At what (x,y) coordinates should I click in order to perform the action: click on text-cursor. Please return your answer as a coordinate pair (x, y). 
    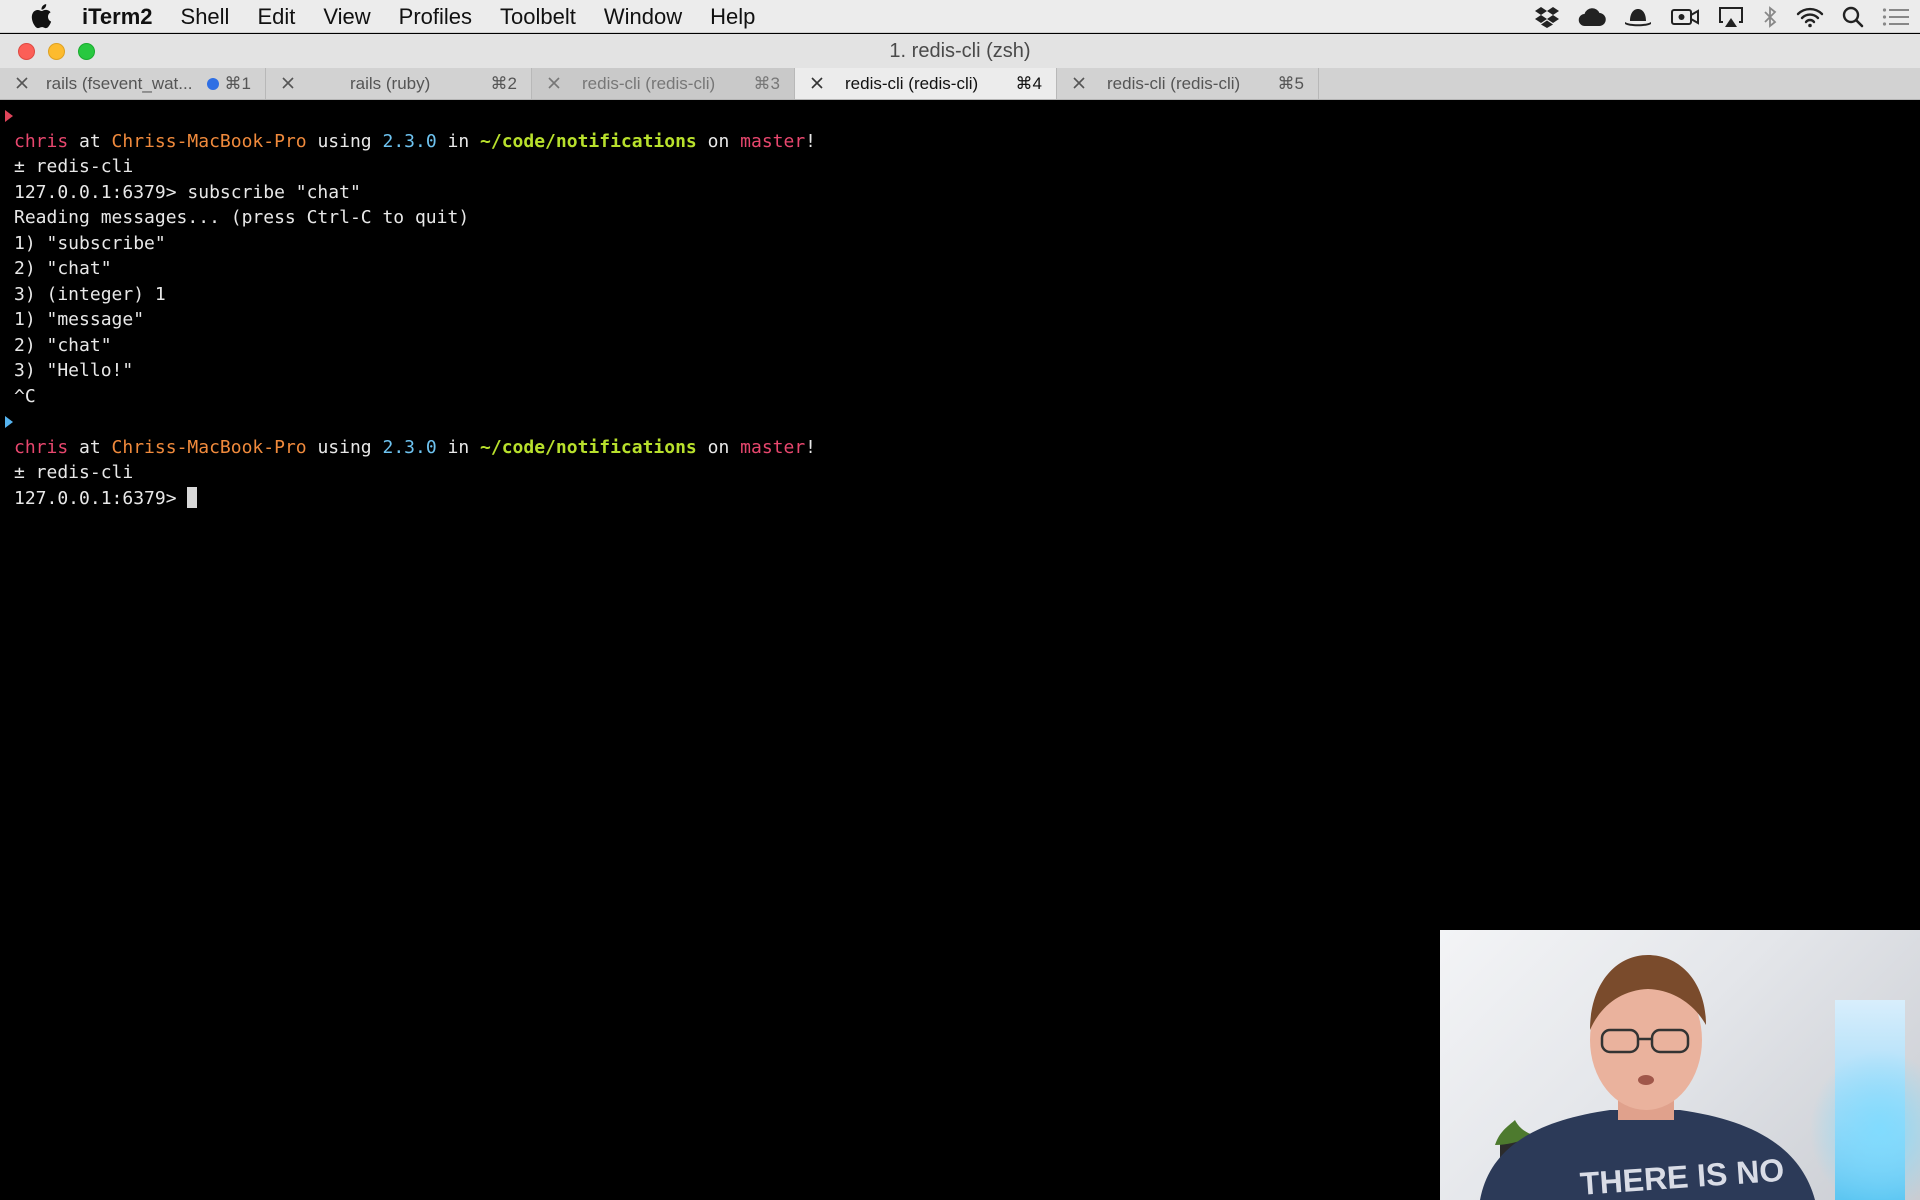
    Looking at the image, I should click on (192, 497).